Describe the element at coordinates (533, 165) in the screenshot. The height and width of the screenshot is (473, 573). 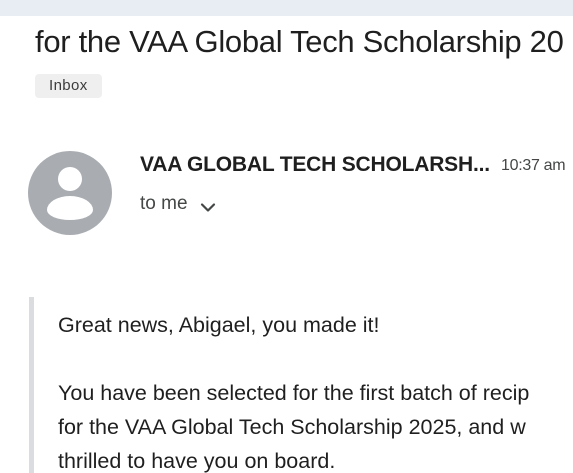
I see `email-timestamp: 10:37 am` at that location.